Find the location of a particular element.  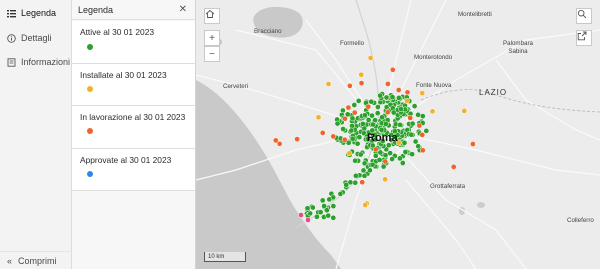

zoom-out-button: − is located at coordinates (212, 54).